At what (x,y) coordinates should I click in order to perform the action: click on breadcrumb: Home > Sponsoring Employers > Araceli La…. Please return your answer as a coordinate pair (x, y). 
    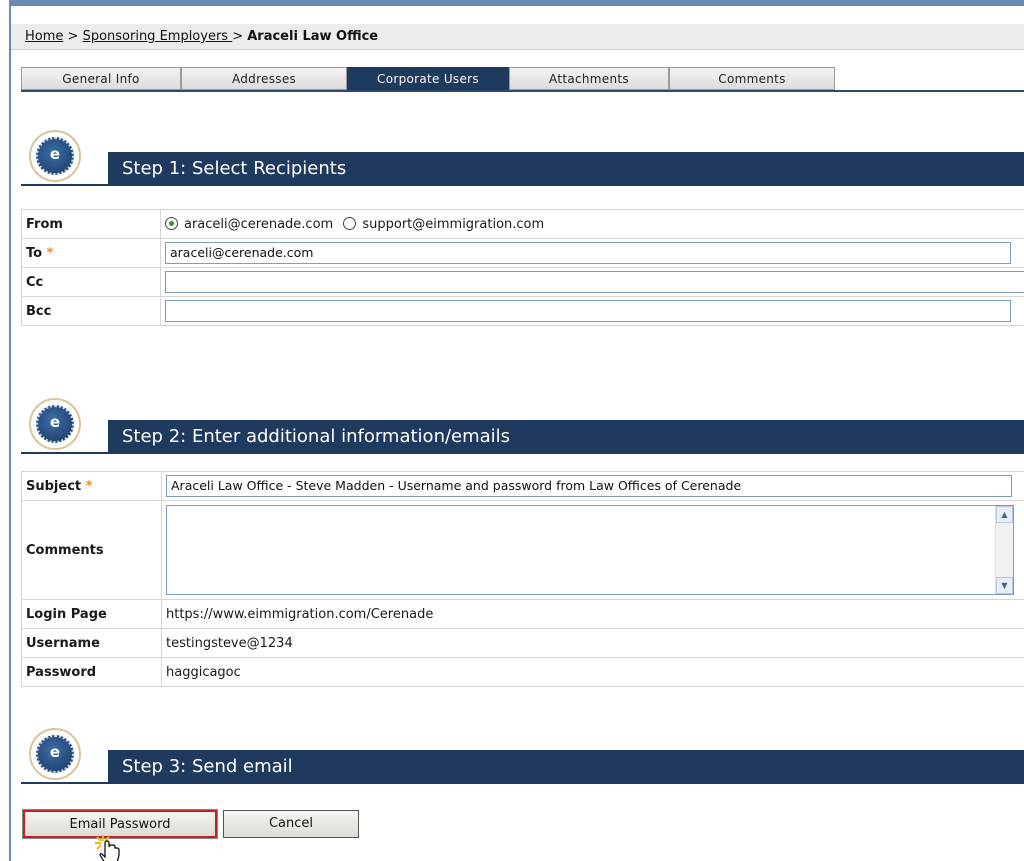
    Looking at the image, I should click on (517, 37).